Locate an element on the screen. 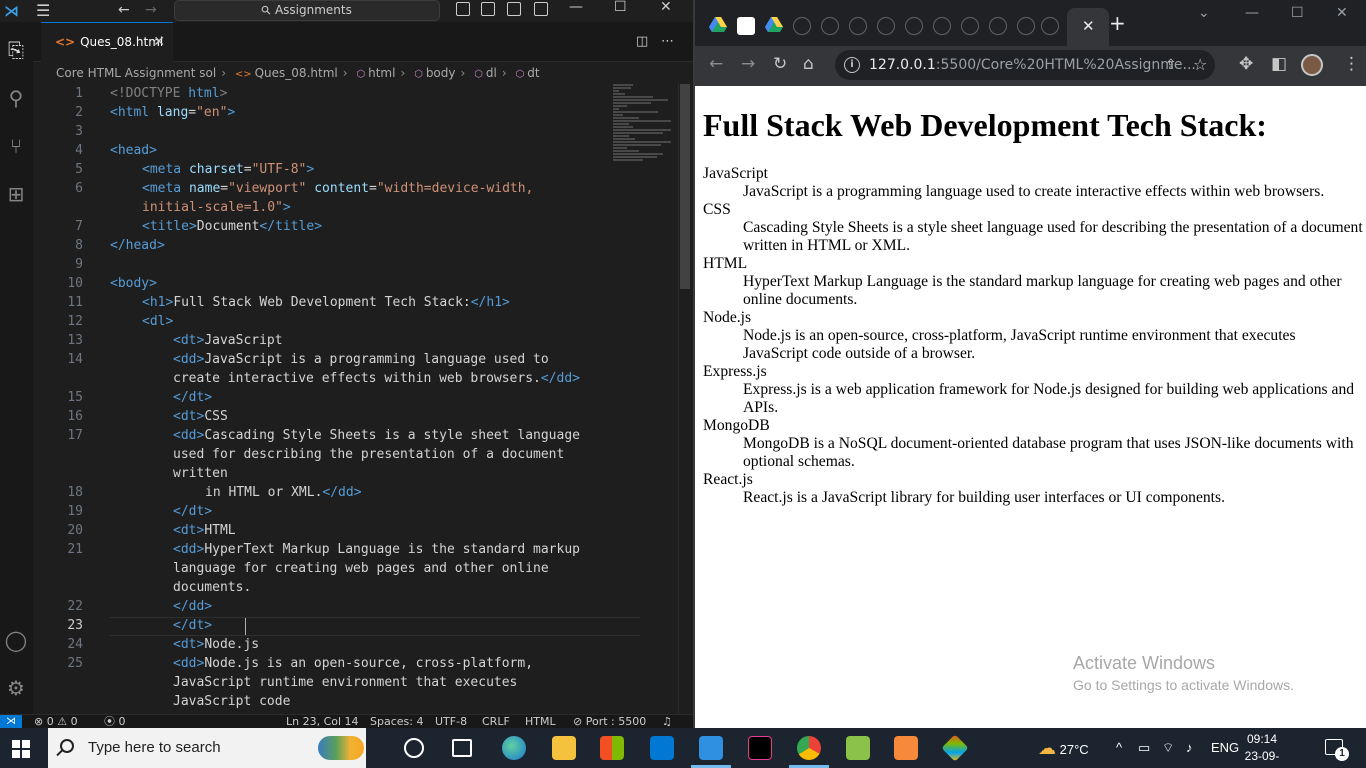  task-view-icon is located at coordinates (462, 748).